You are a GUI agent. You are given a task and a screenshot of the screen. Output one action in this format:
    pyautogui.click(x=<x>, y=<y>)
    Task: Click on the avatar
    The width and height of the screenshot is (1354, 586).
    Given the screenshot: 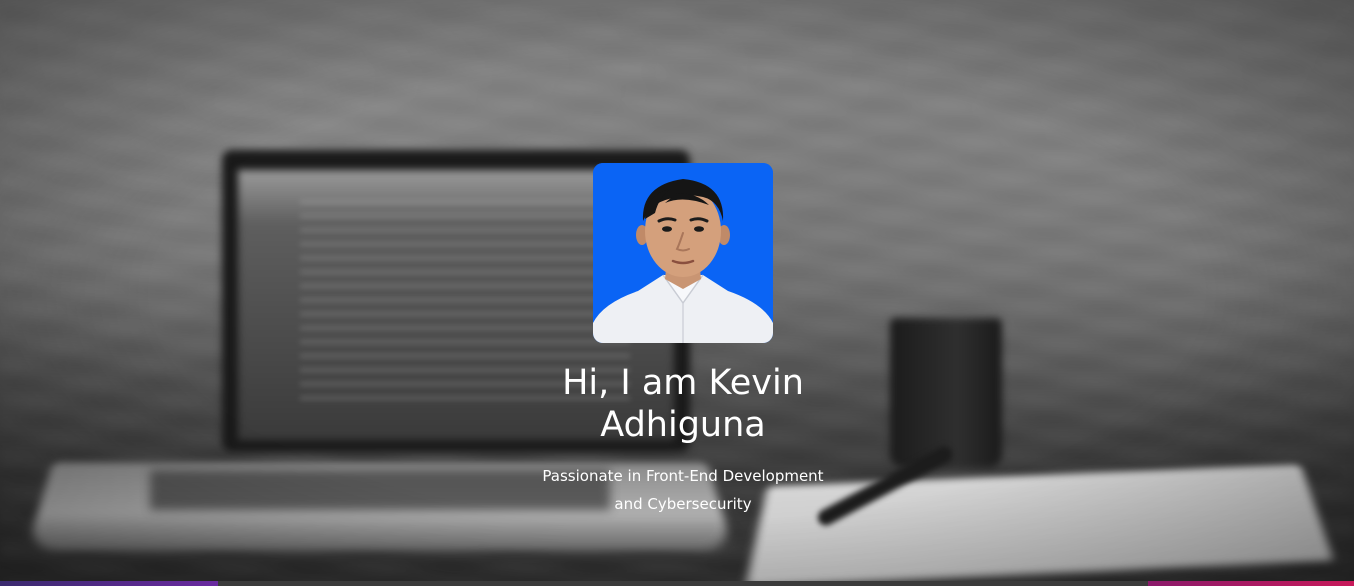 What is the action you would take?
    pyautogui.click(x=683, y=253)
    